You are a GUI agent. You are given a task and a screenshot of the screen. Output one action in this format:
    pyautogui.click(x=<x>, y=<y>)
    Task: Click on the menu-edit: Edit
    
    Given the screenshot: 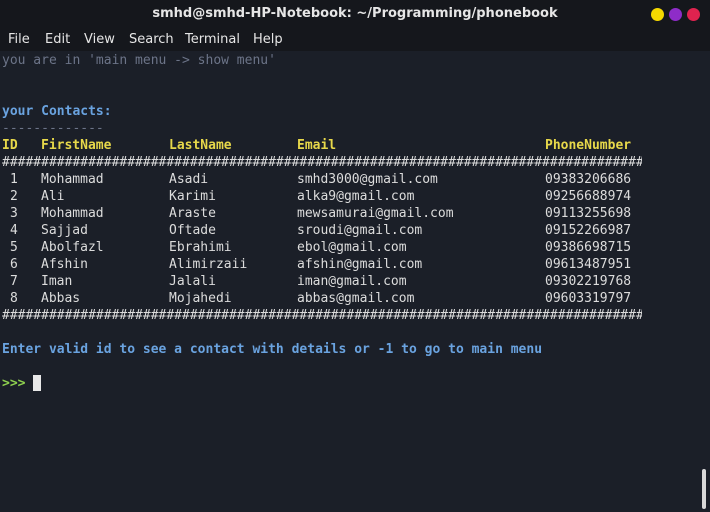 What is the action you would take?
    pyautogui.click(x=57, y=39)
    